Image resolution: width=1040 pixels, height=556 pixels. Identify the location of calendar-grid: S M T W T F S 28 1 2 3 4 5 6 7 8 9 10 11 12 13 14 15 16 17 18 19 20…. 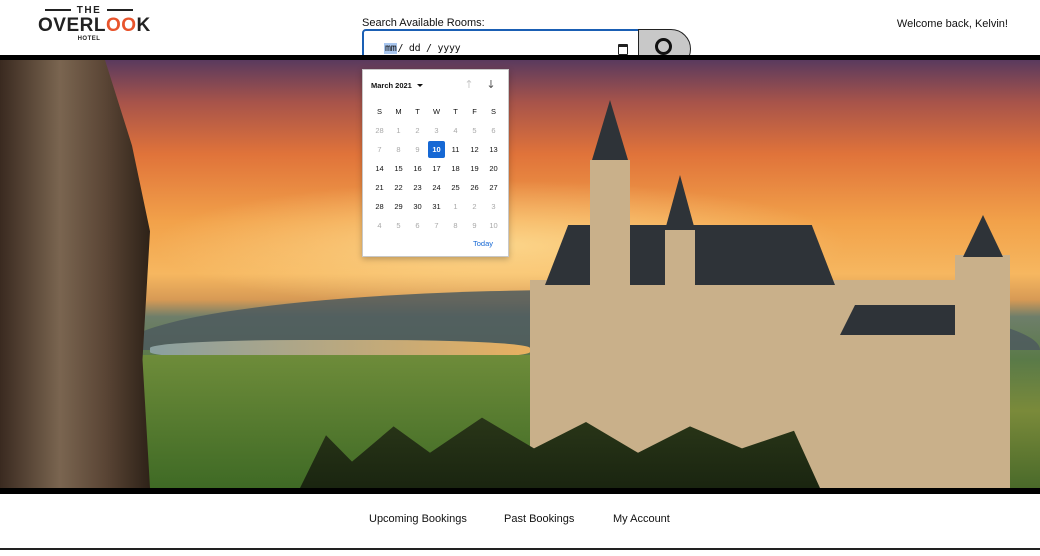
(436, 168).